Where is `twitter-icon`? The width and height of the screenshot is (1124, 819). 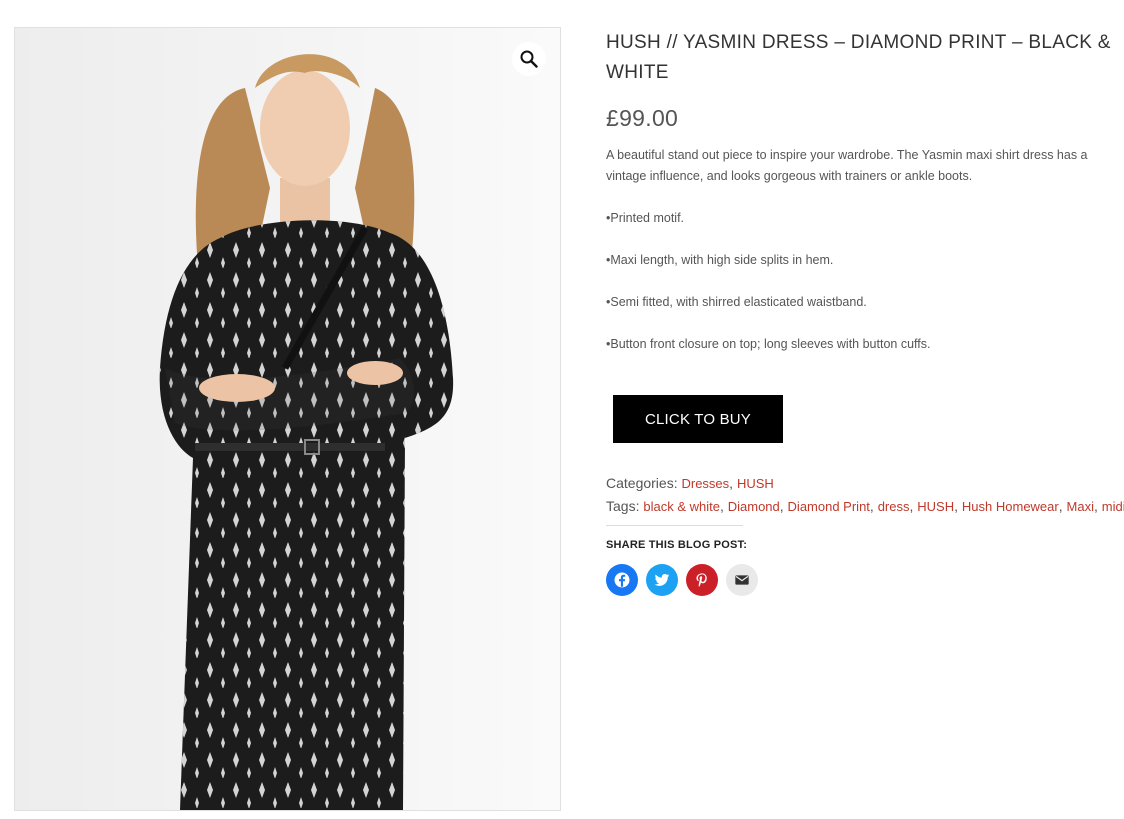 twitter-icon is located at coordinates (662, 580).